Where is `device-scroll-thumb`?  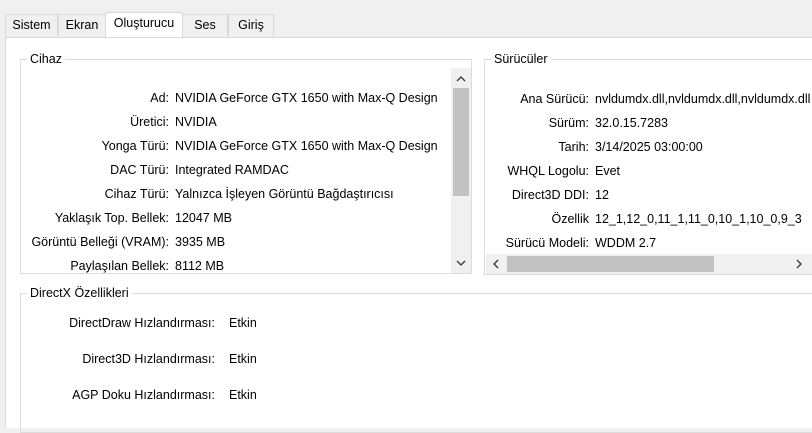 device-scroll-thumb is located at coordinates (461, 142).